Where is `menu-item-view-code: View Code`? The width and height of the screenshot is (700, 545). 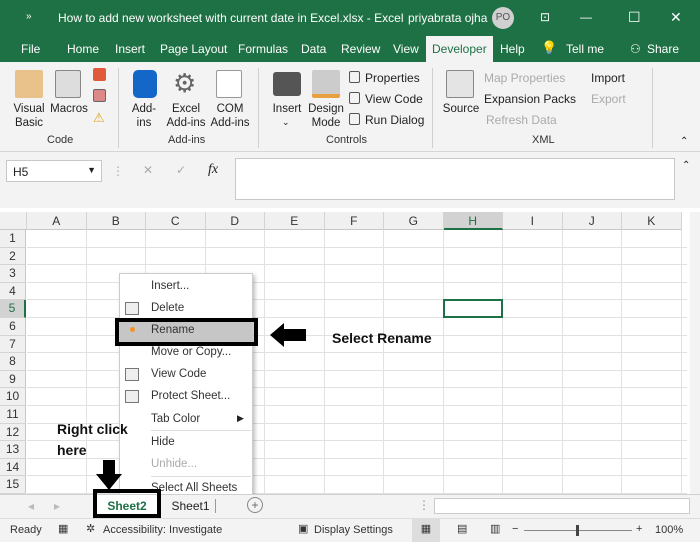 menu-item-view-code: View Code is located at coordinates (178, 374).